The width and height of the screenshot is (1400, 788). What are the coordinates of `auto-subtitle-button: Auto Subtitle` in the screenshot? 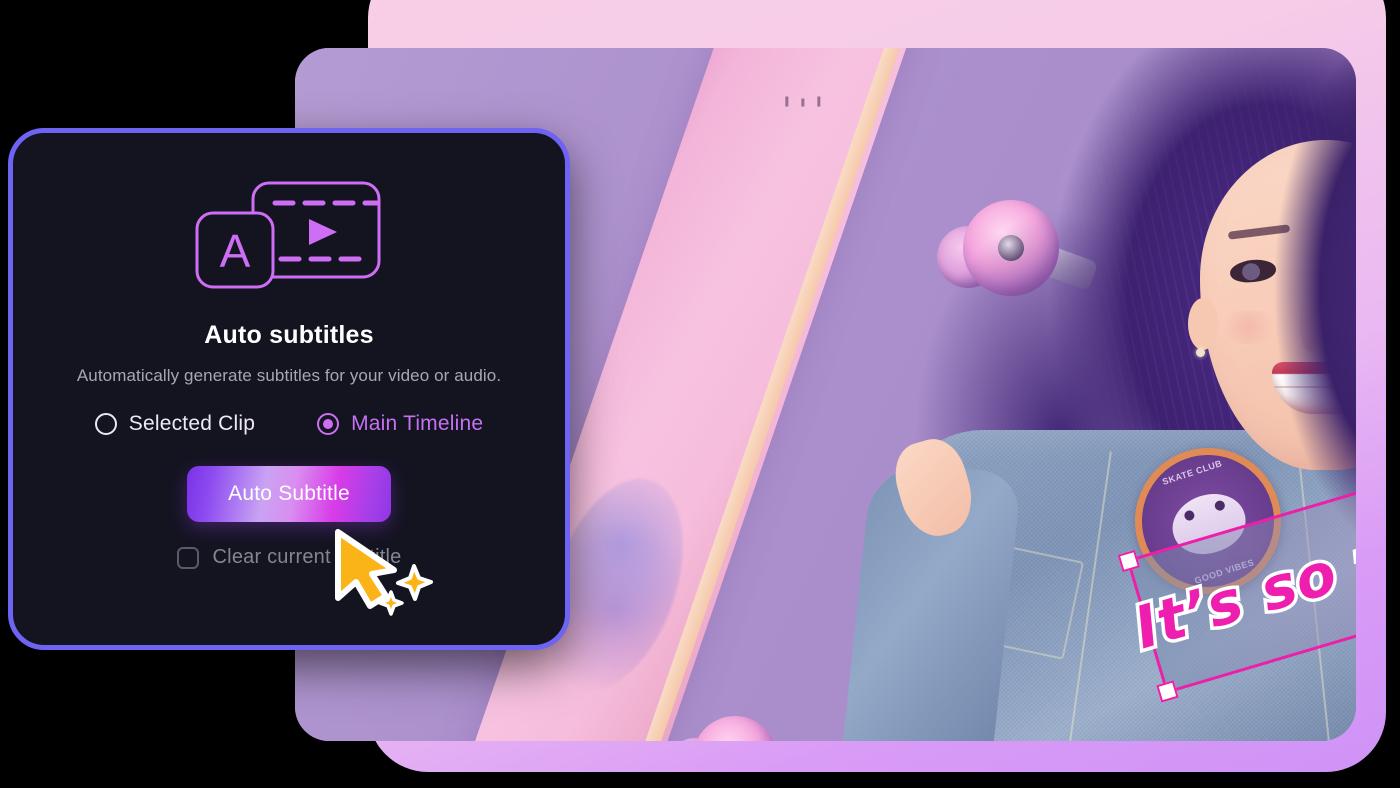 It's located at (289, 494).